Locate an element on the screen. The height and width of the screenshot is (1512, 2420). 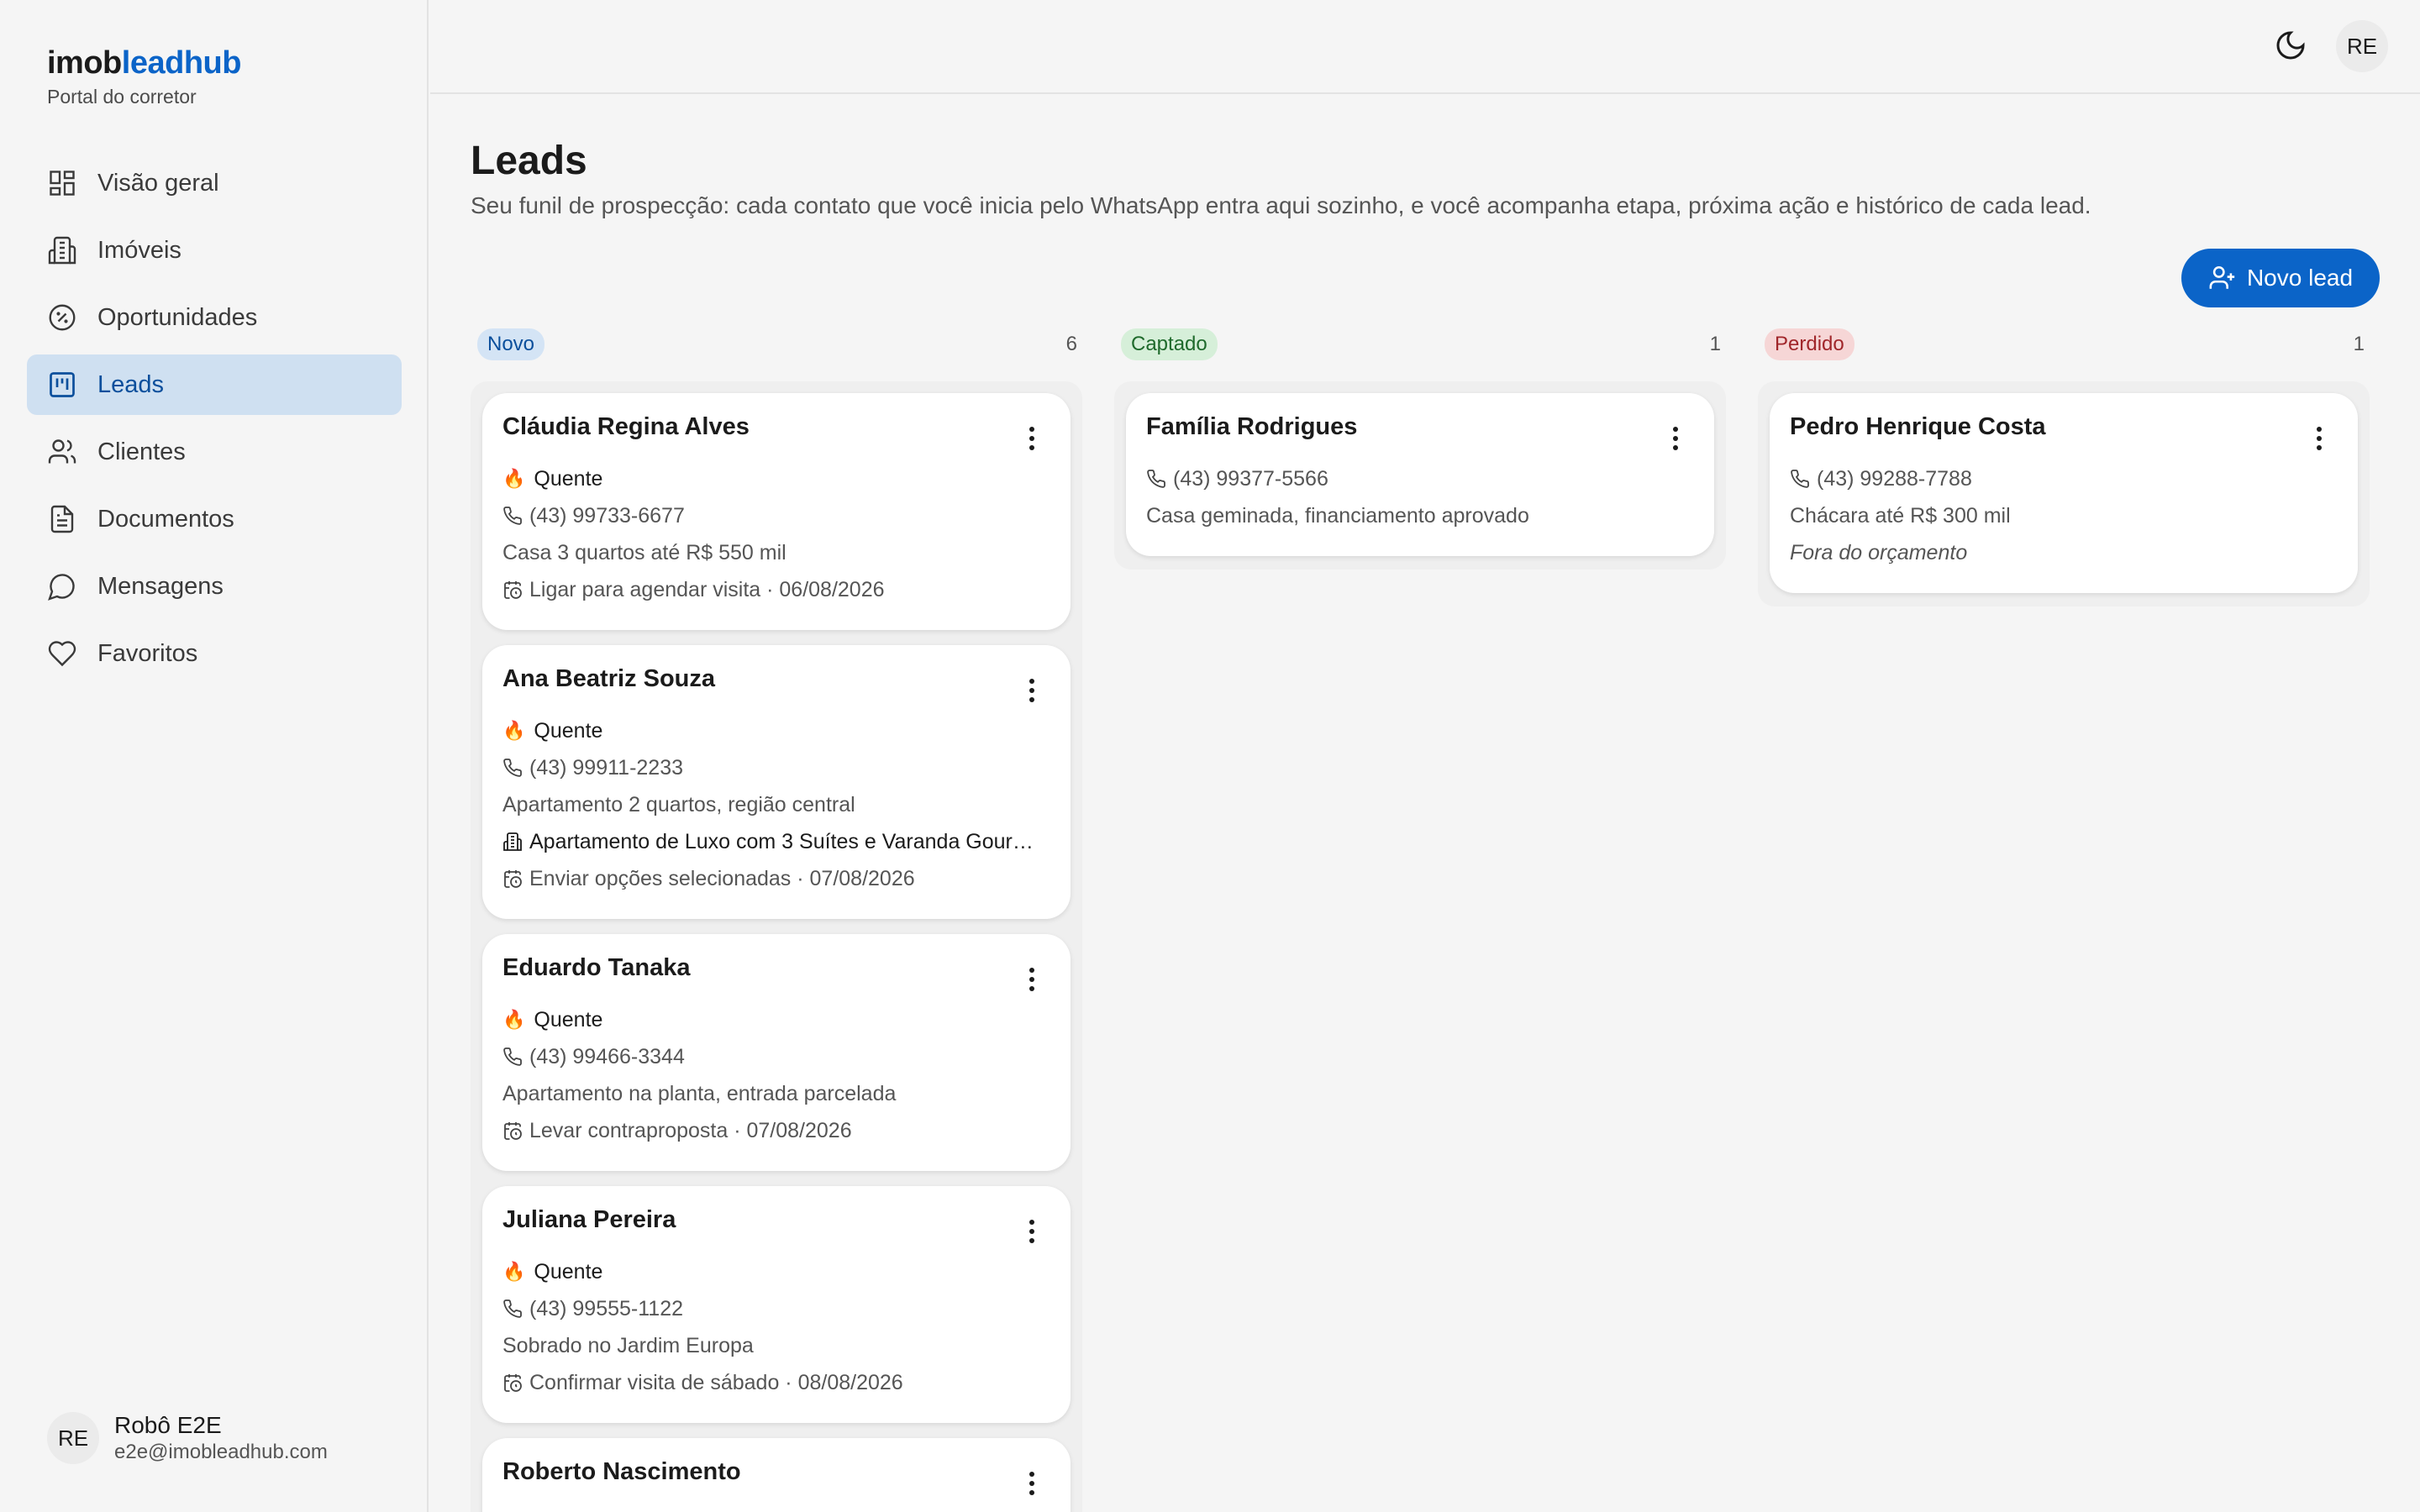
lead-phone: (43) 99555-1122 is located at coordinates (606, 1308).